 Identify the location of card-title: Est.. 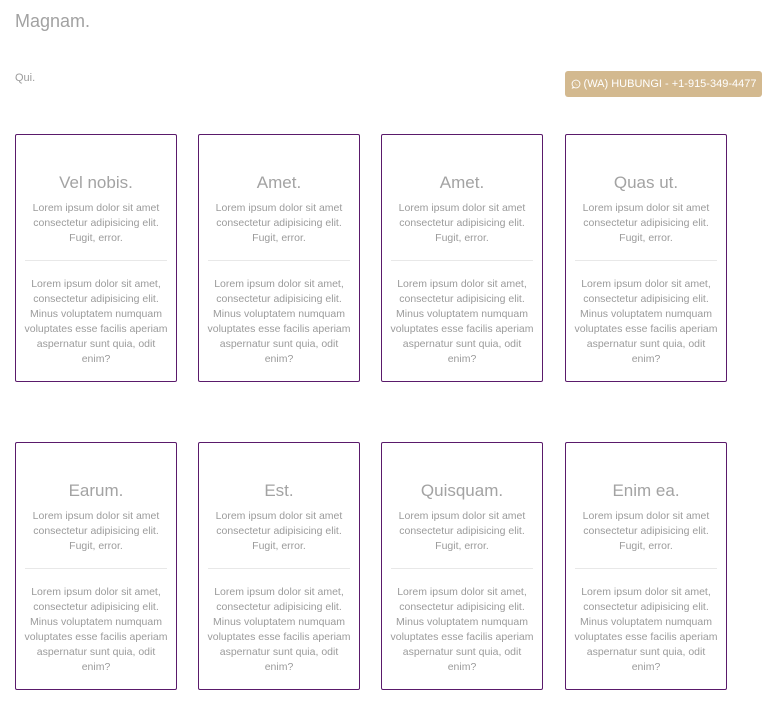
(279, 490).